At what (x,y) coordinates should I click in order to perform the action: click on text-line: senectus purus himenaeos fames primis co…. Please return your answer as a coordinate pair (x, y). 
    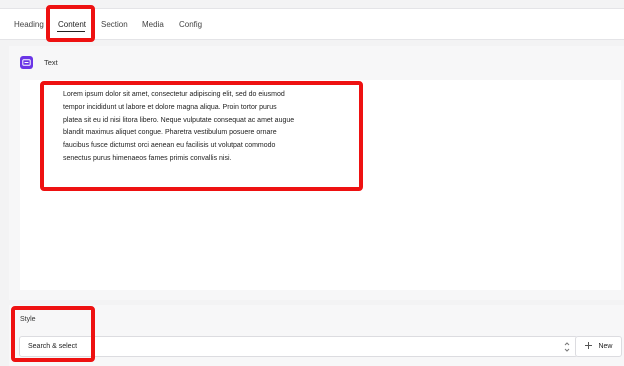
    Looking at the image, I should click on (147, 158).